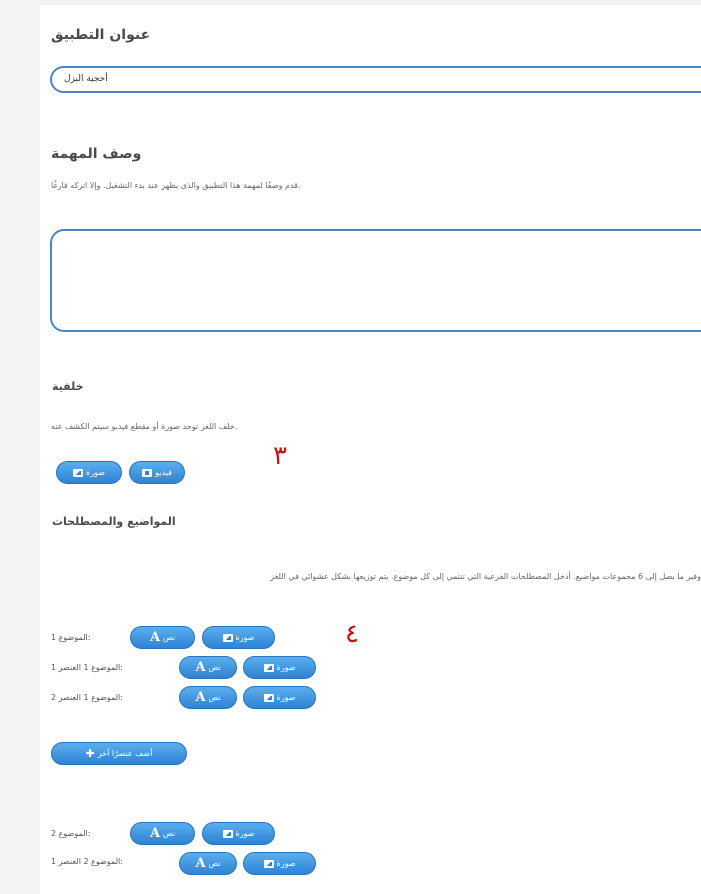  I want to click on annotation-marker-4: ٤, so click(352, 634).